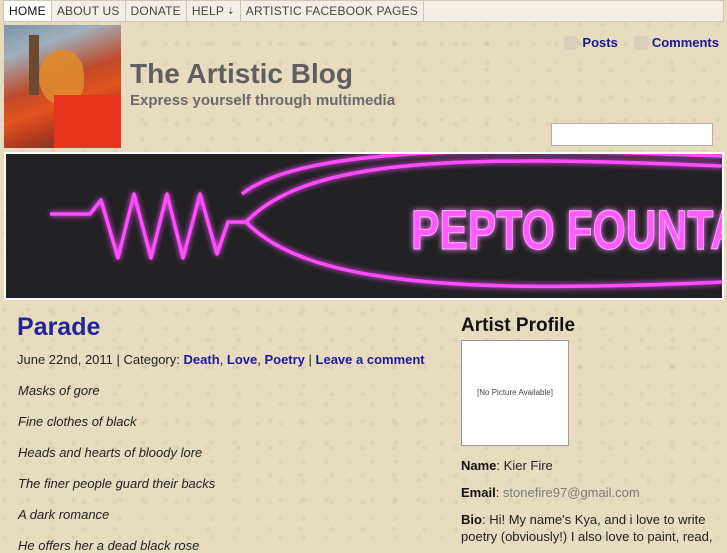 This screenshot has width=727, height=553. Describe the element at coordinates (566, 229) in the screenshot. I see `neon-banner-text: PEPTO FOUNTA` at that location.